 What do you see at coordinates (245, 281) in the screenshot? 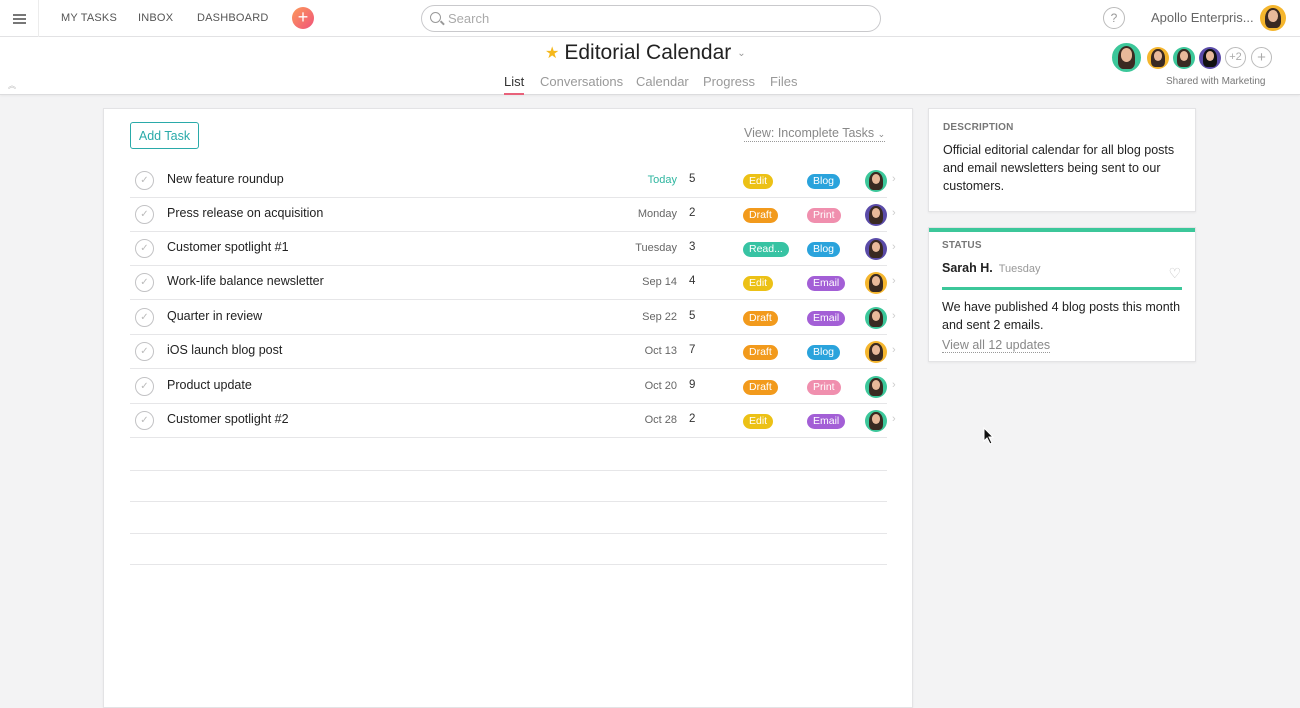
I see `task-name: Work-life balance newsletter` at bounding box center [245, 281].